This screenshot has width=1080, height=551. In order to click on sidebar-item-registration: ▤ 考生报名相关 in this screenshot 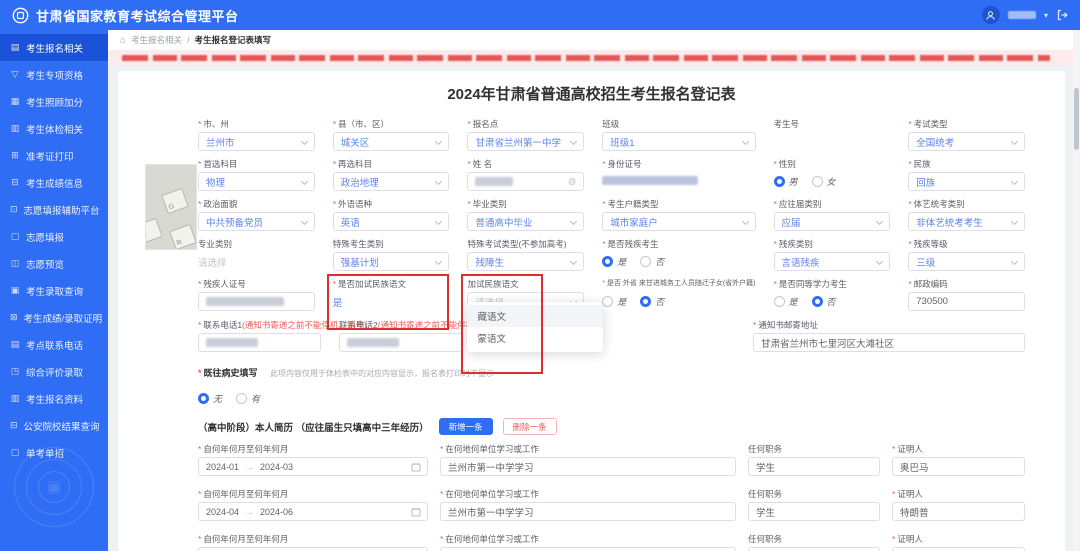, I will do `click(54, 47)`.